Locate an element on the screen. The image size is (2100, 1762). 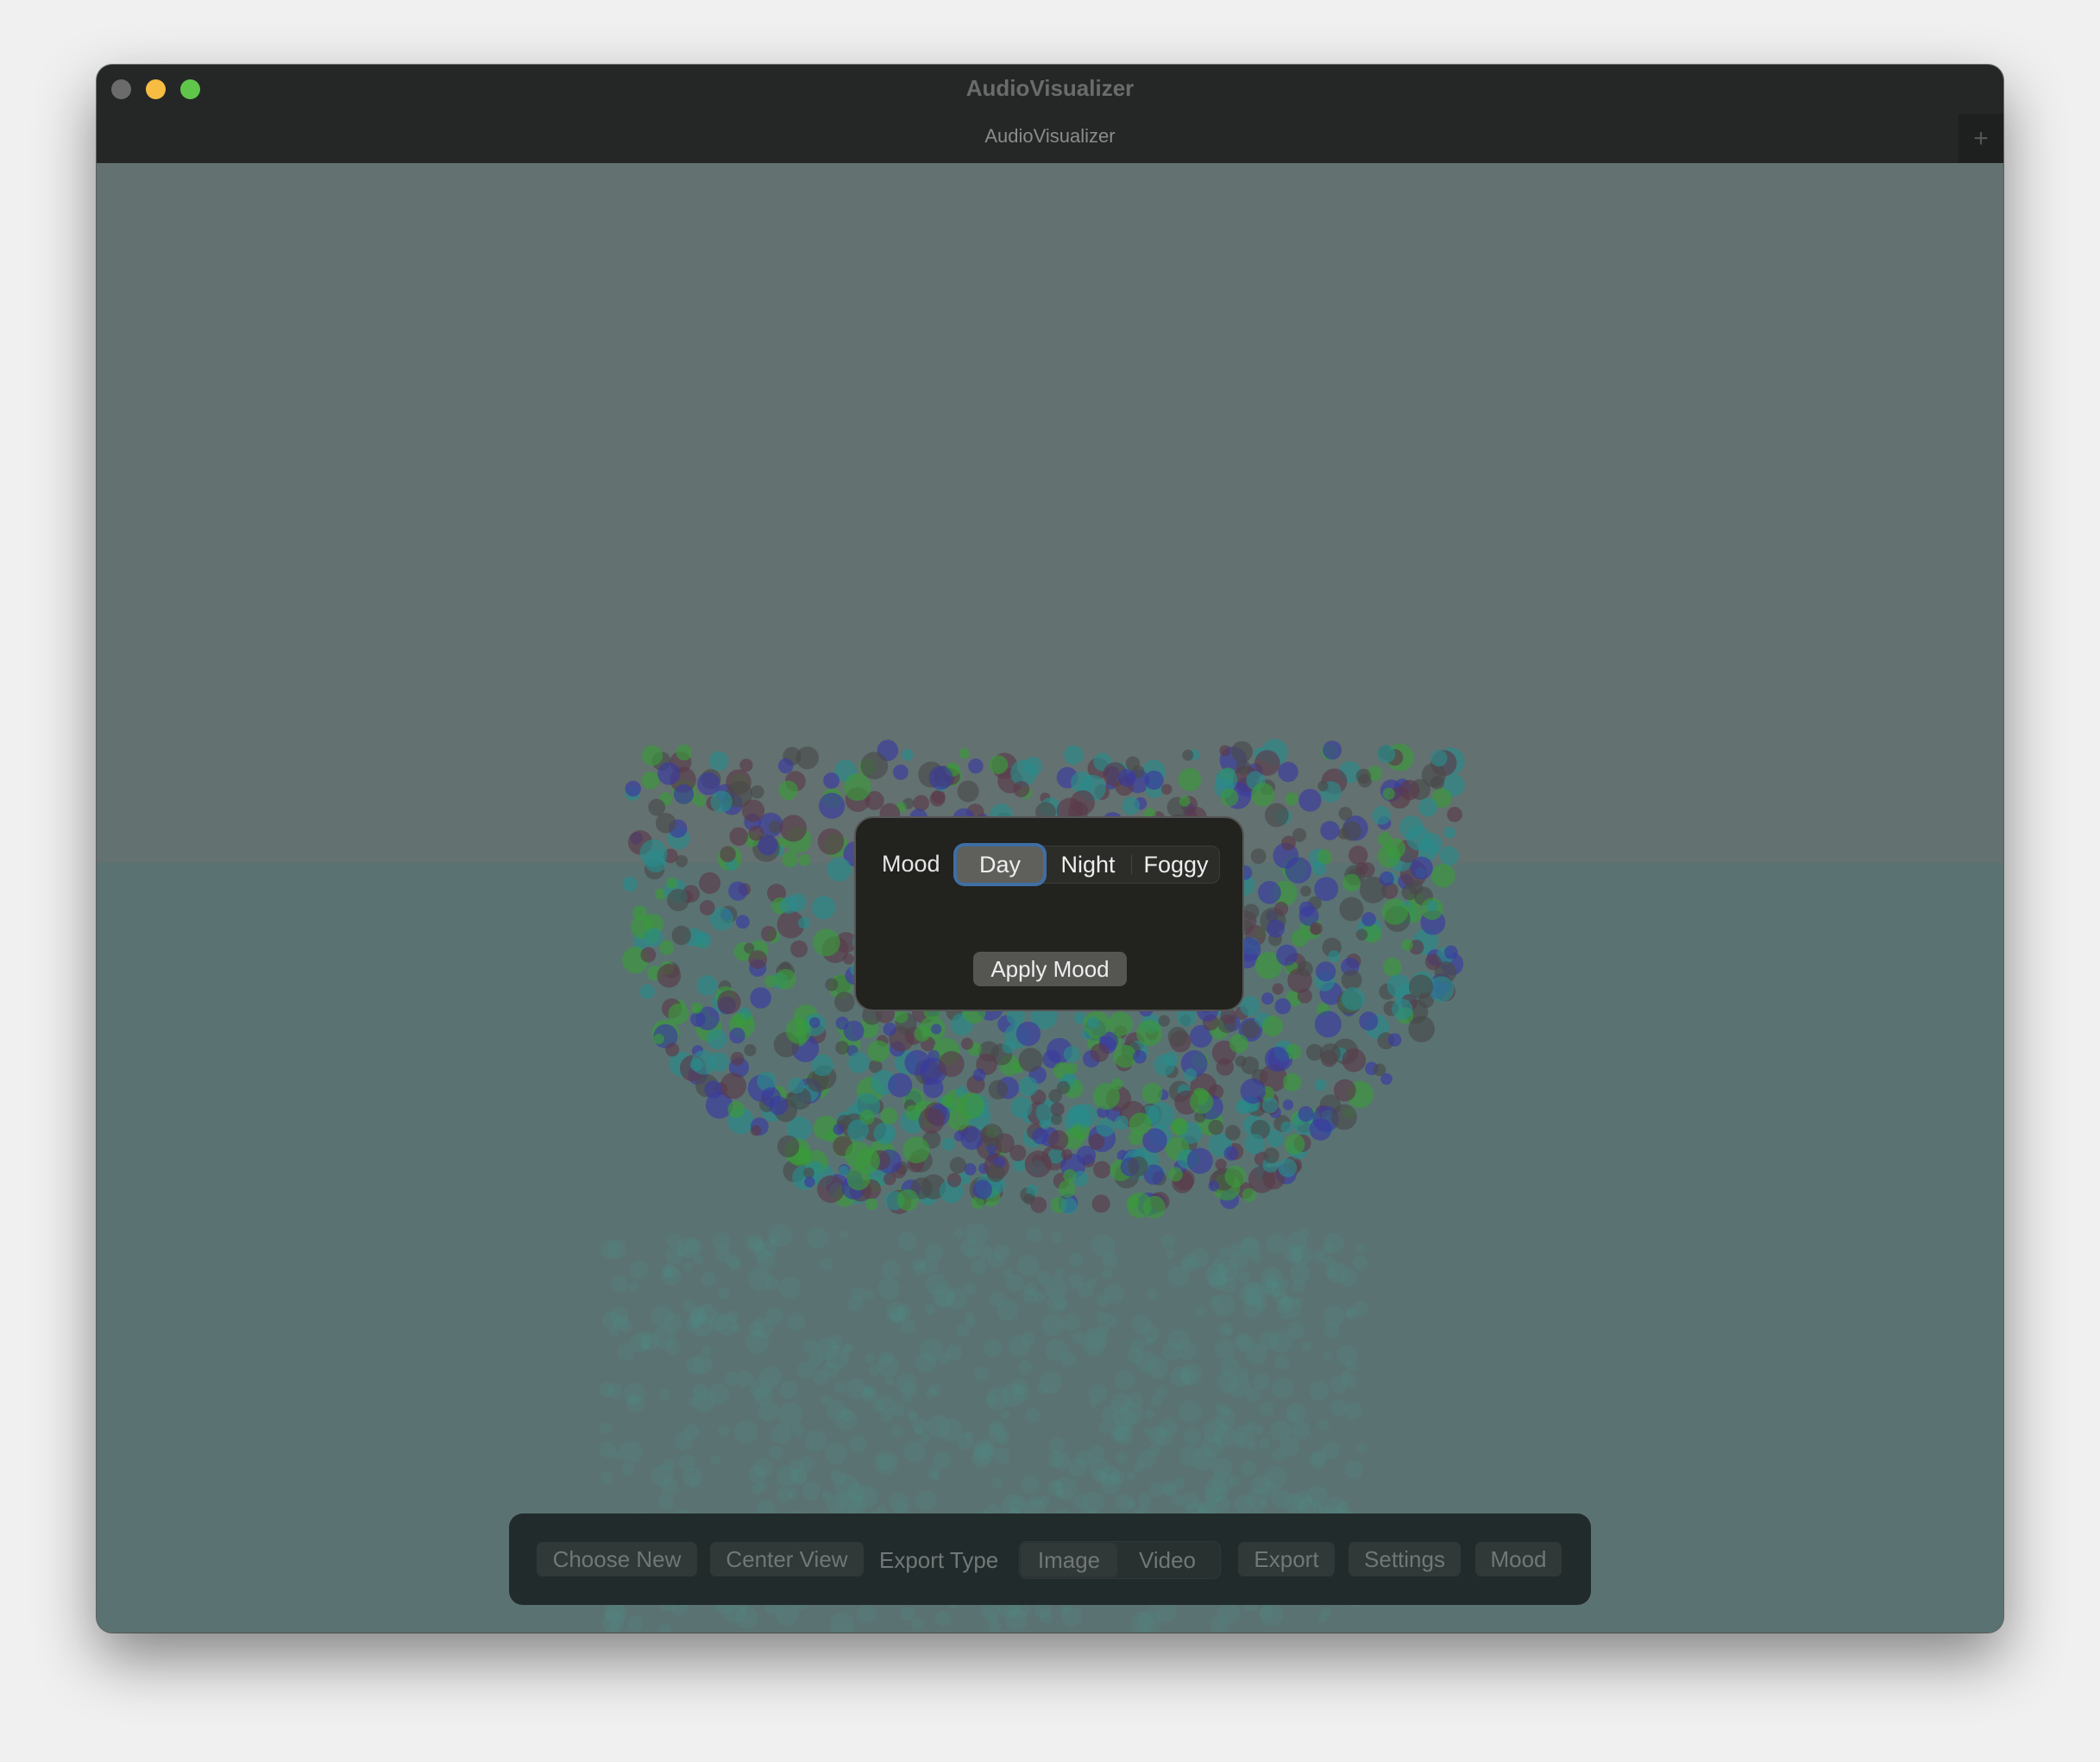
plus-icon: + is located at coordinates (1981, 138).